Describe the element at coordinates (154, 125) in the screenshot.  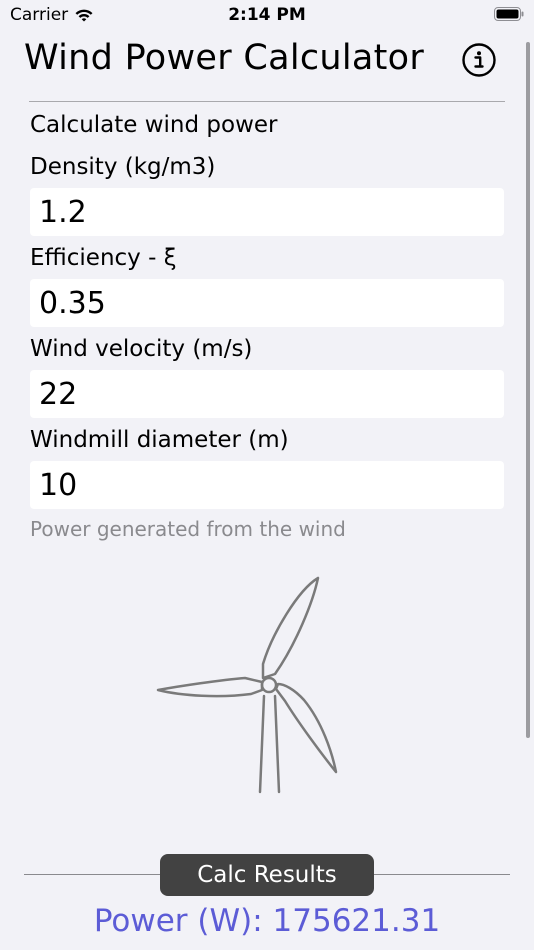
I see `section-label: Calculate wind power` at that location.